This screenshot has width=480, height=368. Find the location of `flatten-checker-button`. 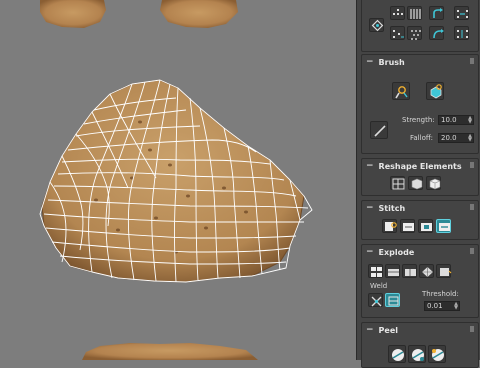

flatten-checker-button is located at coordinates (426, 271).